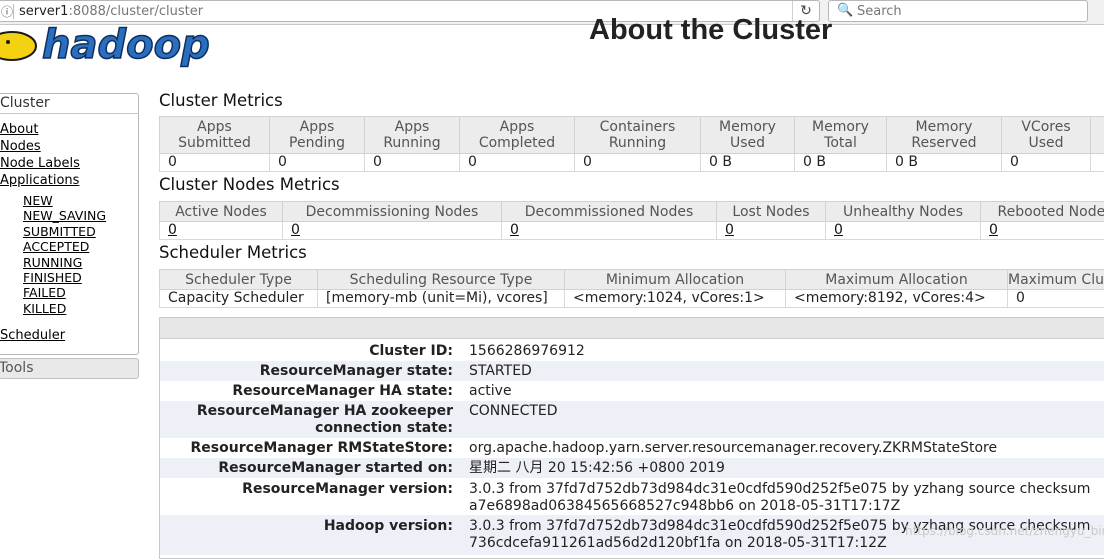 The width and height of the screenshot is (1104, 559). What do you see at coordinates (993, 230) in the screenshot?
I see `rebooted-nodes-link: 0` at bounding box center [993, 230].